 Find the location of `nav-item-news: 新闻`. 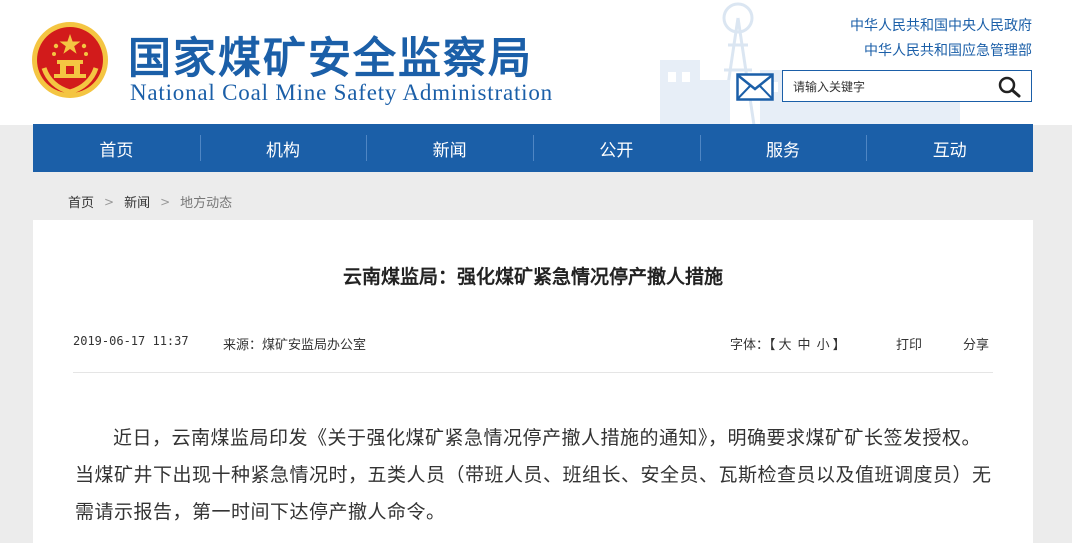

nav-item-news: 新闻 is located at coordinates (449, 148).